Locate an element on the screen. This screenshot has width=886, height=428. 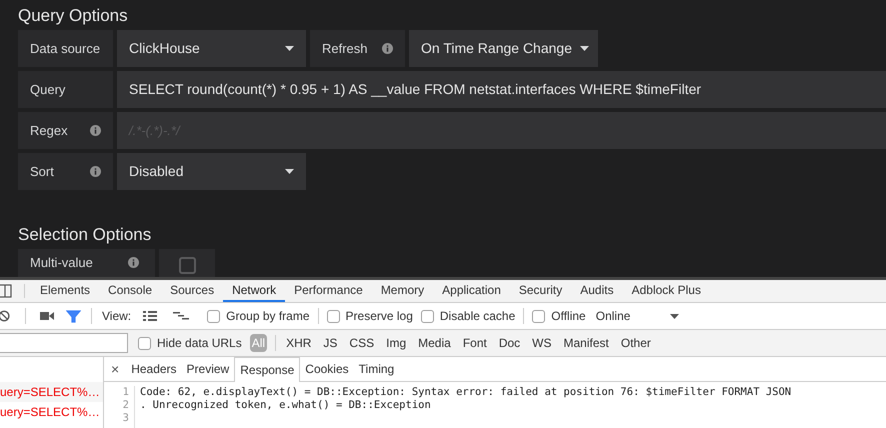
field-label: Sort is located at coordinates (65, 171).